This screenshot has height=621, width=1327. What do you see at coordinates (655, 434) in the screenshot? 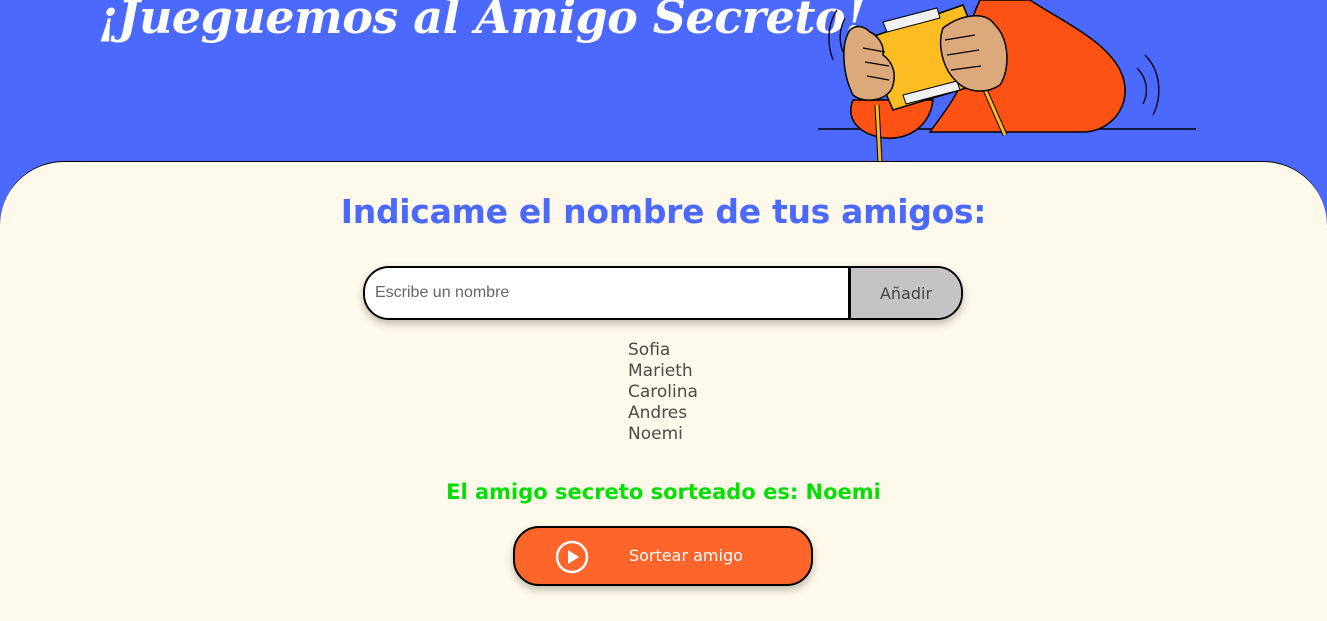
I see `list-item: Noemi` at bounding box center [655, 434].